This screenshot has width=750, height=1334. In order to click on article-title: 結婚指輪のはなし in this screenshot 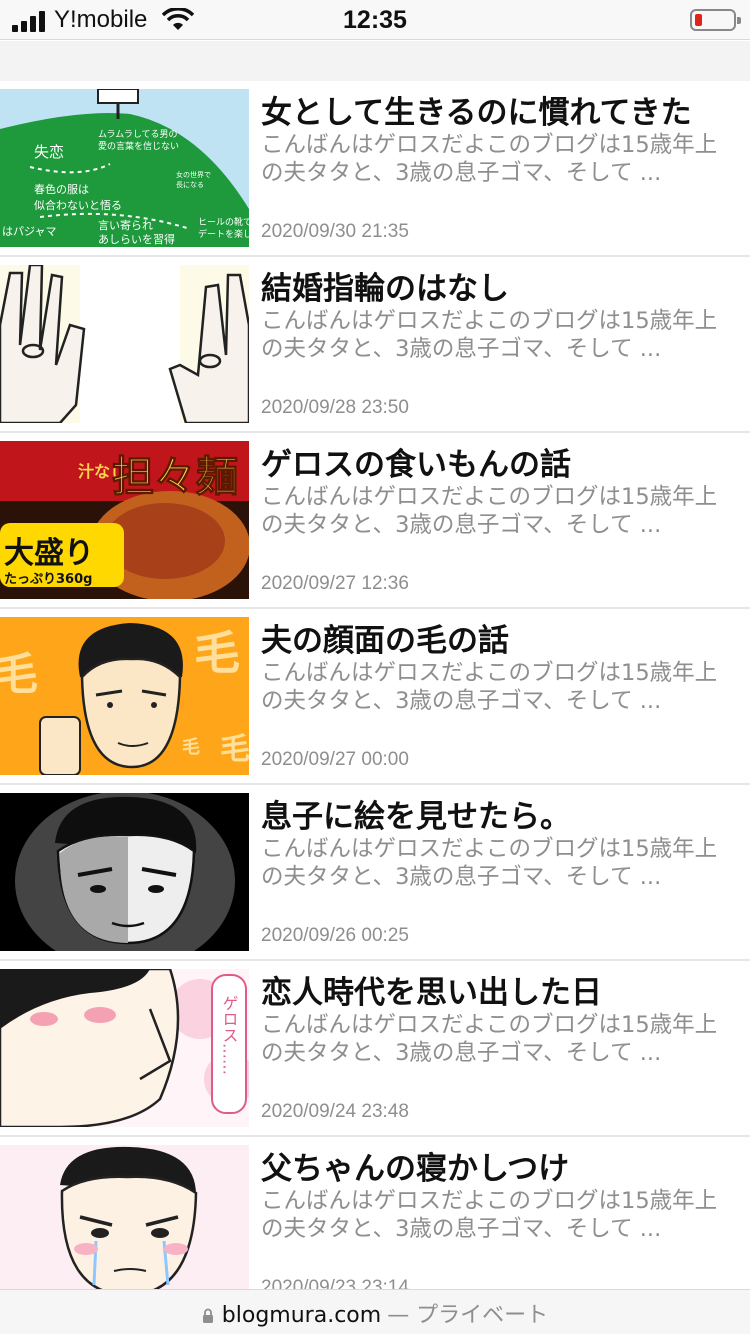, I will do `click(501, 284)`.